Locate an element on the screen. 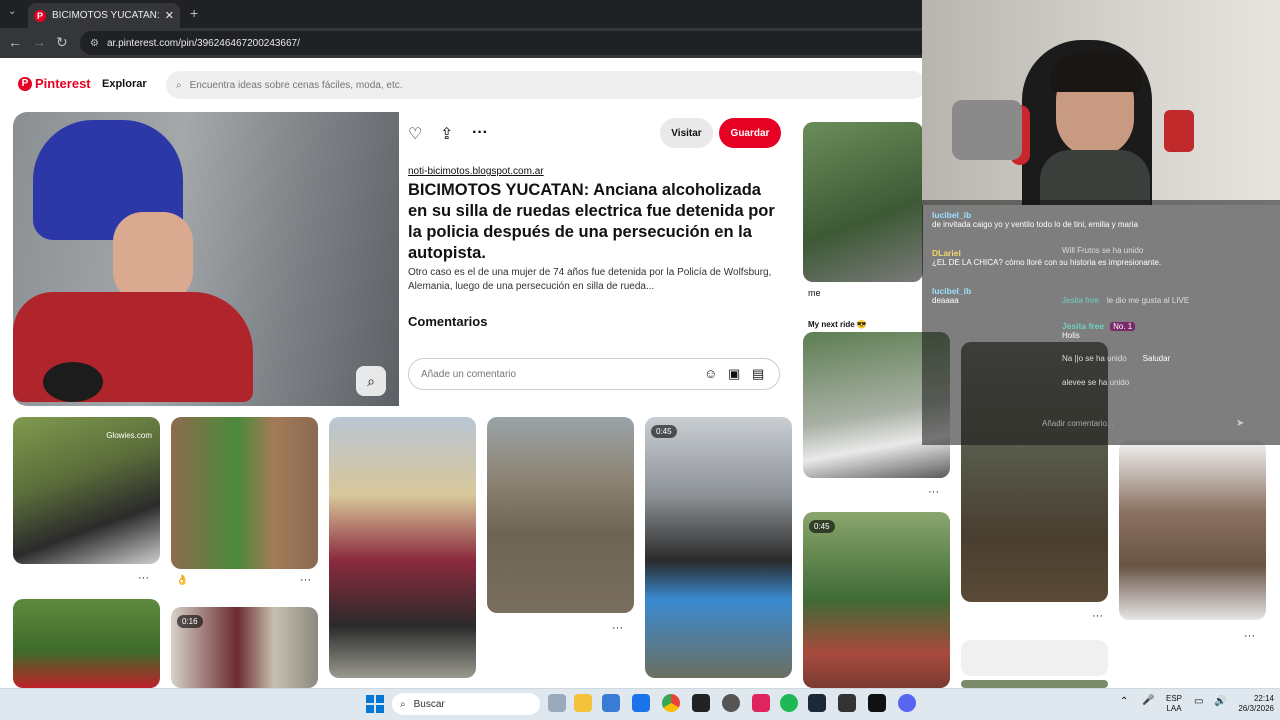  tile-caption: 👌 is located at coordinates (182, 580).